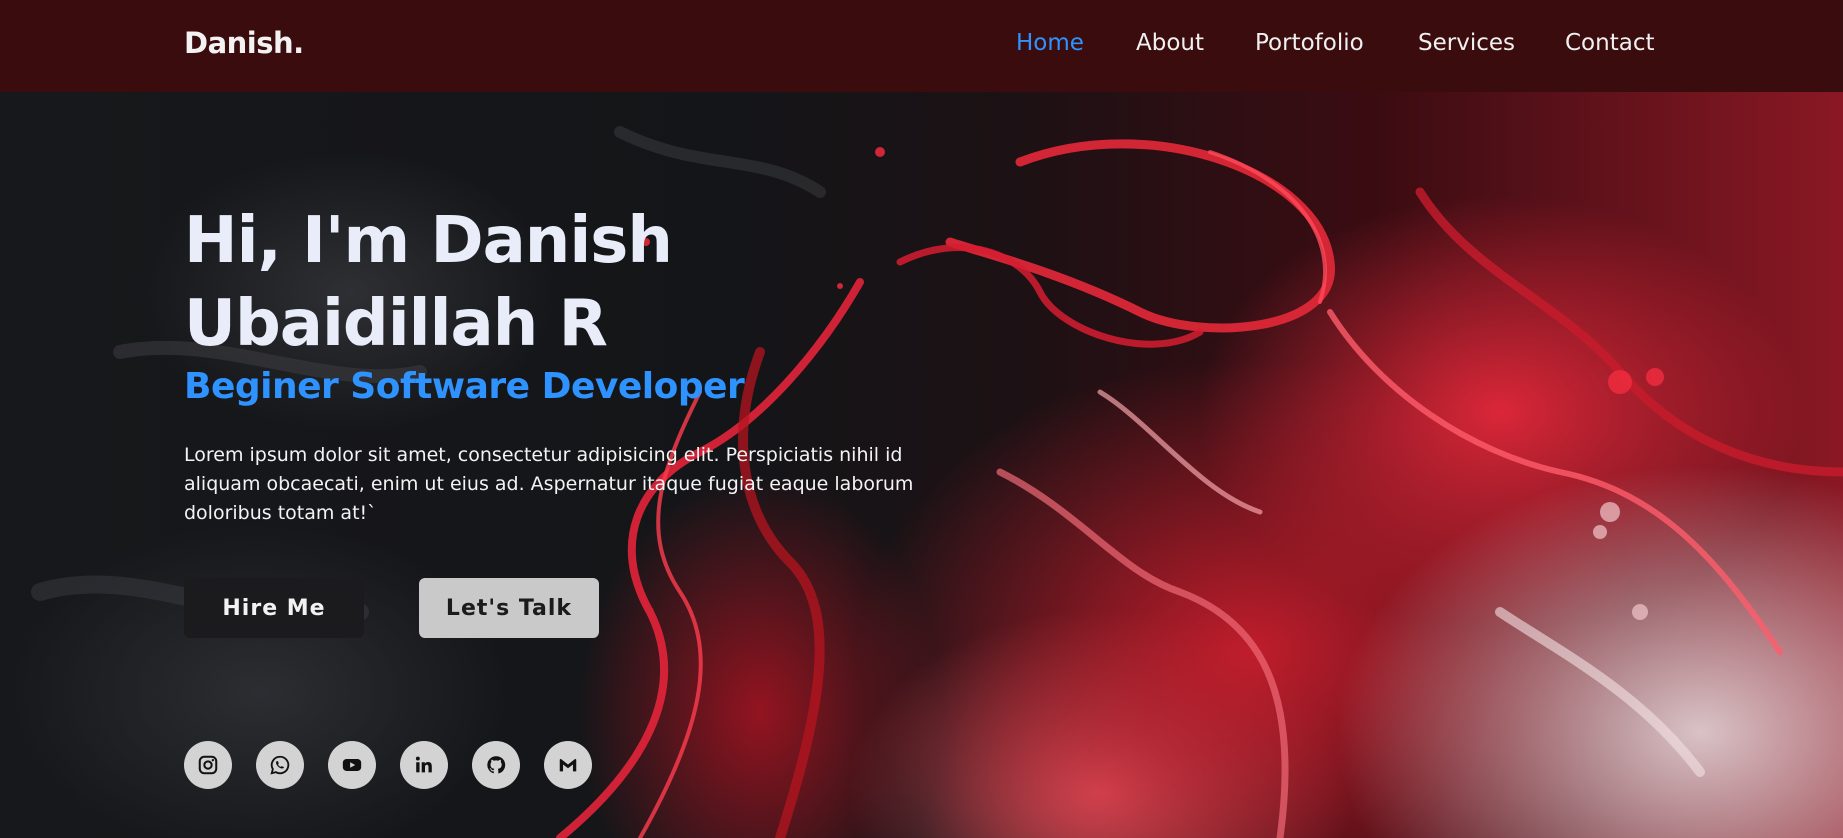 This screenshot has height=838, width=1843. What do you see at coordinates (1170, 43) in the screenshot?
I see `nav-about: About` at bounding box center [1170, 43].